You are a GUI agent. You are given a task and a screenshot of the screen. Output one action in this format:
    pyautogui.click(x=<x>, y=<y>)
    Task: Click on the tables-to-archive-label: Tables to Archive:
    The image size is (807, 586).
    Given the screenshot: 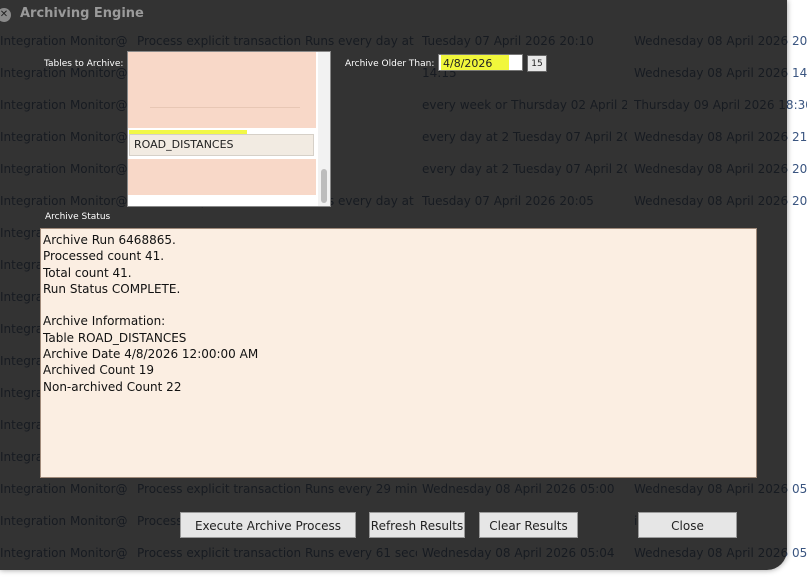 What is the action you would take?
    pyautogui.click(x=84, y=64)
    